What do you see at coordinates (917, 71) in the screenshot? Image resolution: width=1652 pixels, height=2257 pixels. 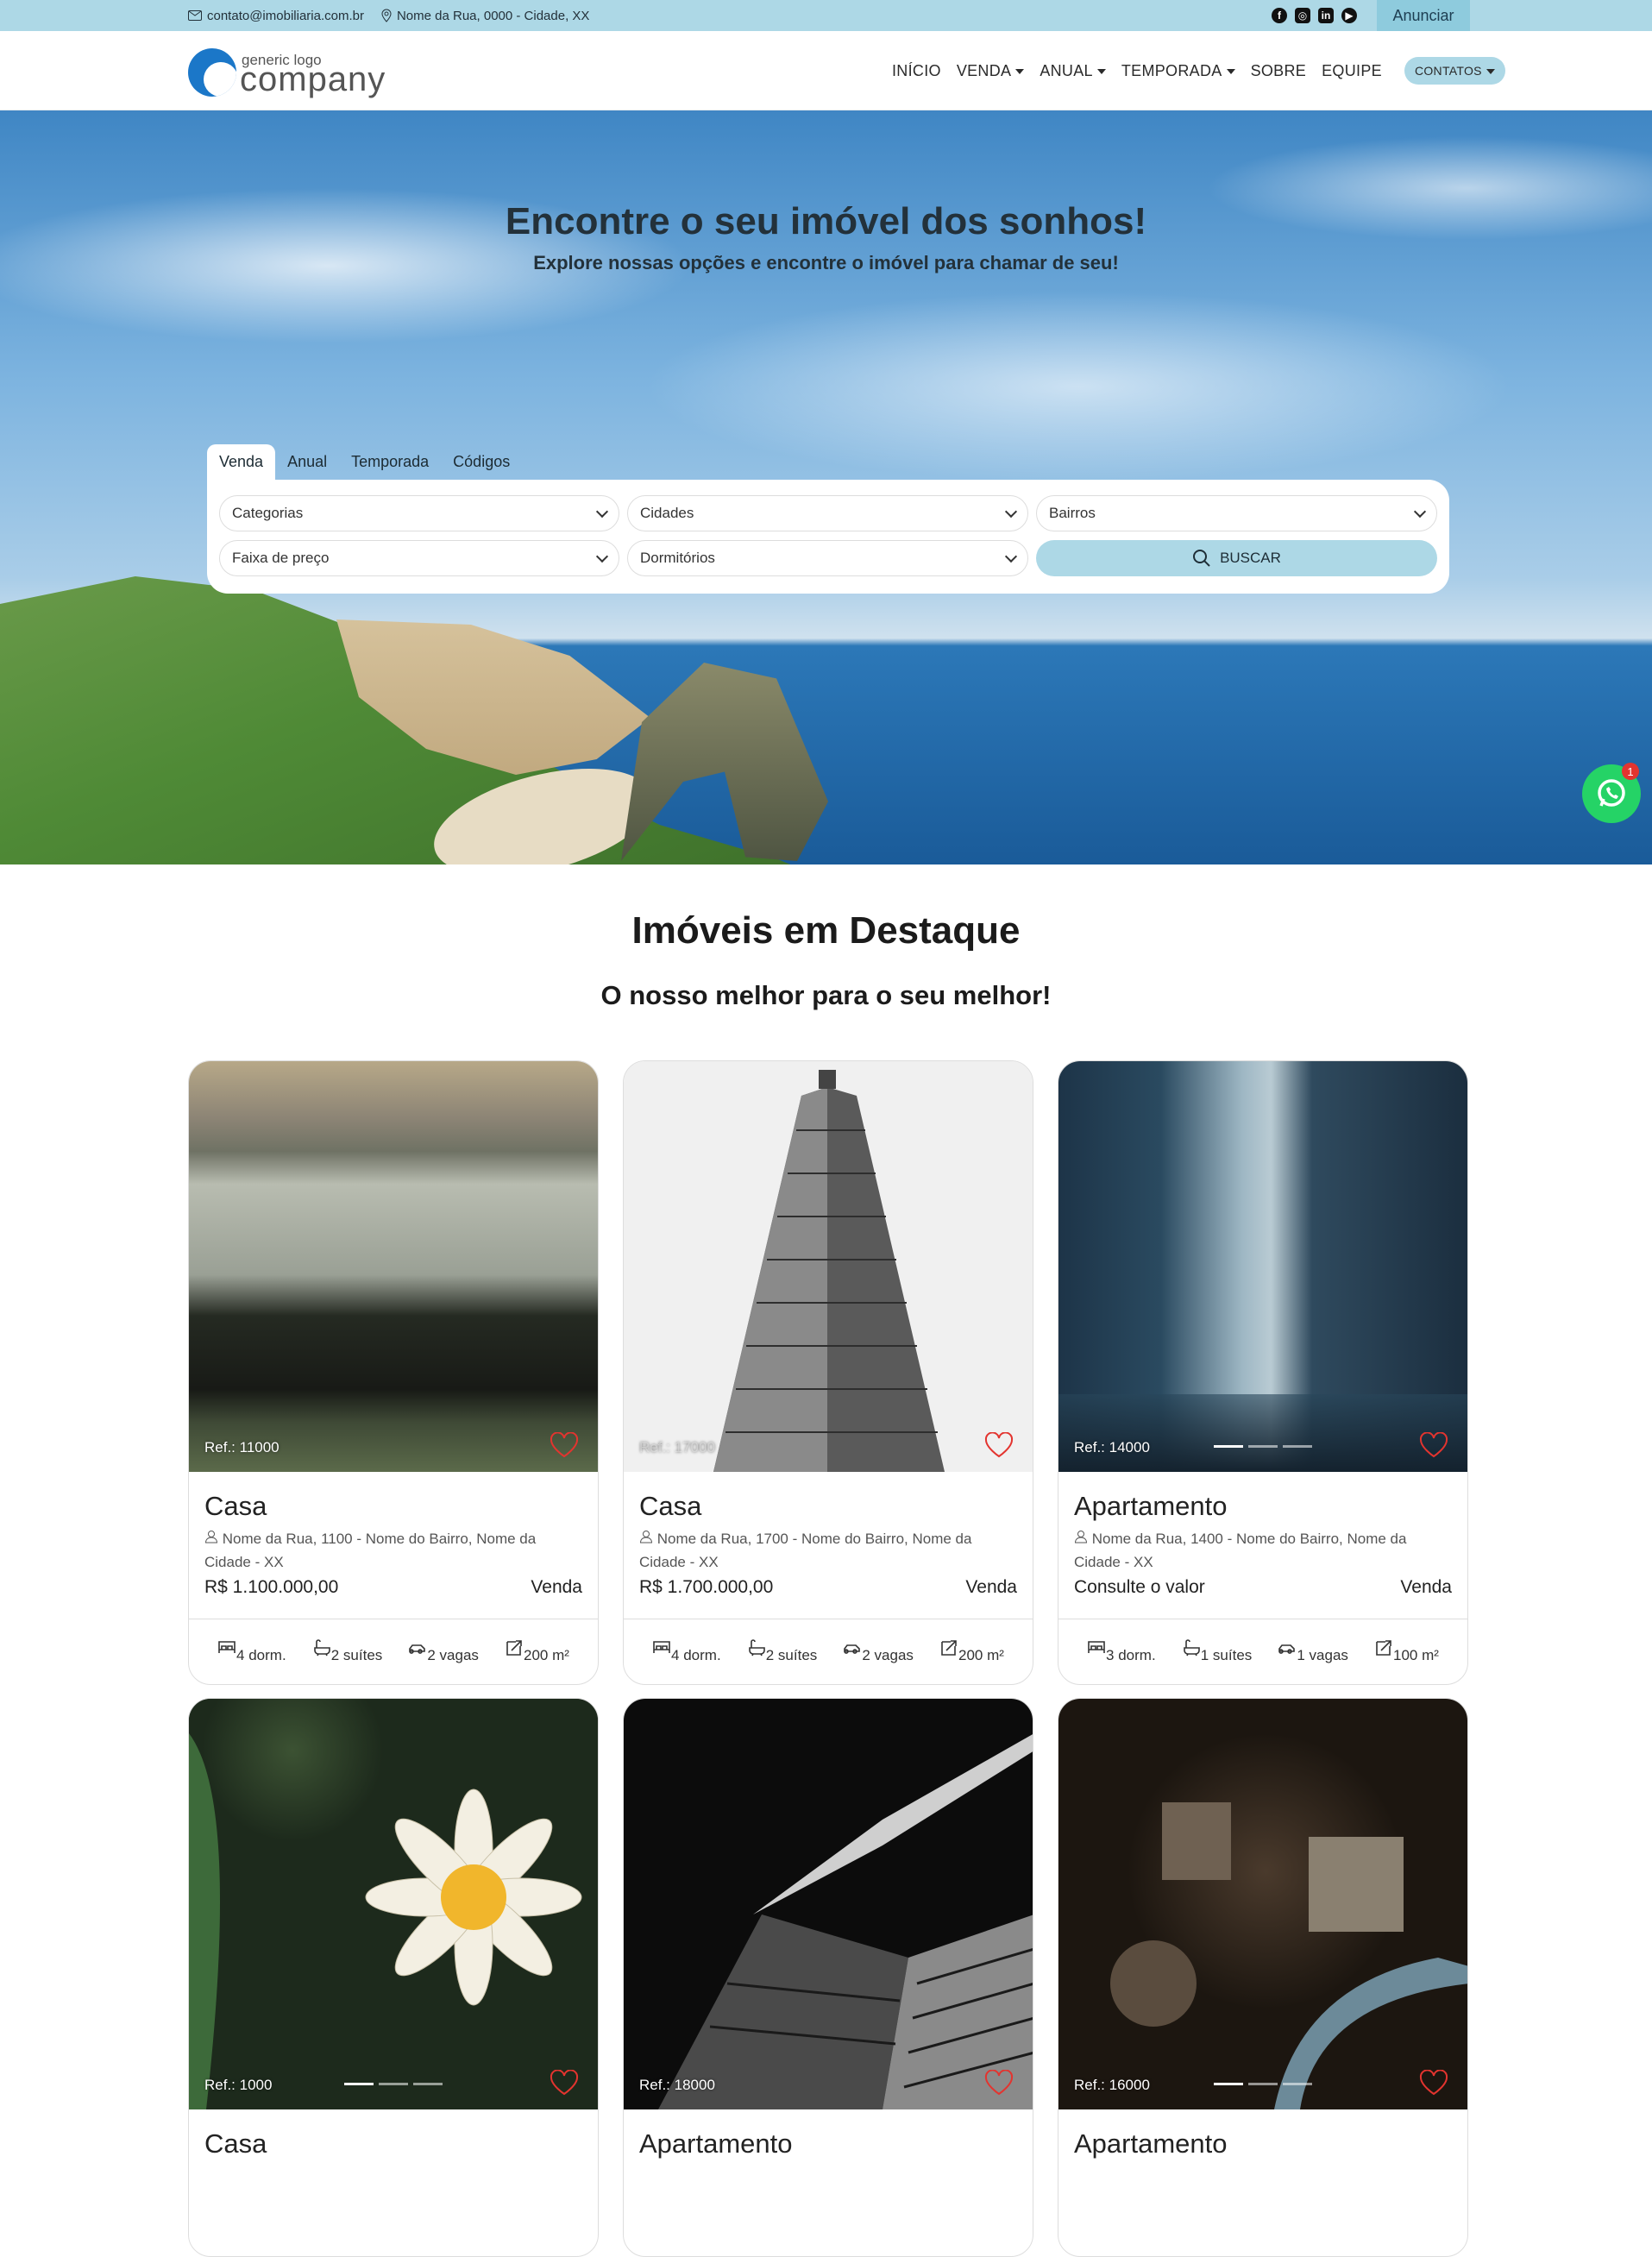 I see `nav-inicio: INÍCIO` at bounding box center [917, 71].